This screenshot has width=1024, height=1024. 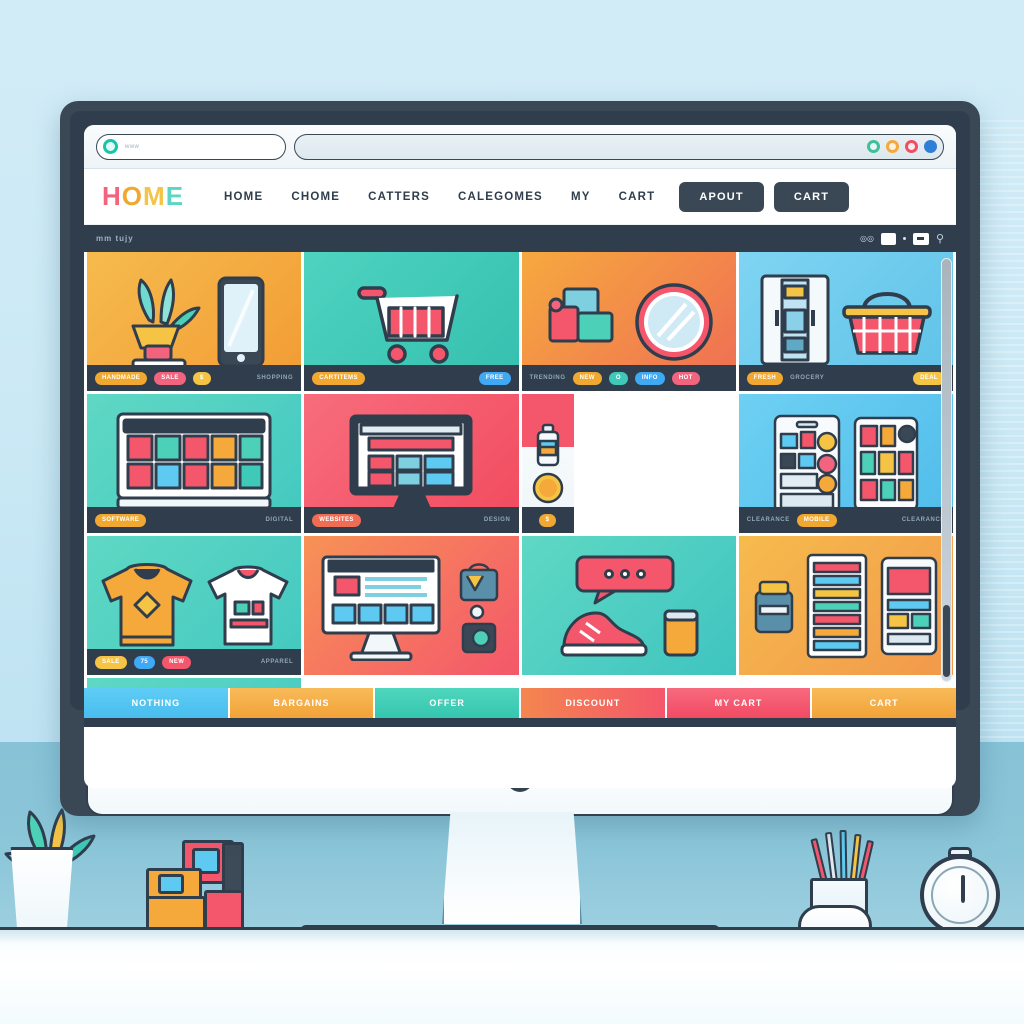 I want to click on maximize-dot, so click(x=892, y=146).